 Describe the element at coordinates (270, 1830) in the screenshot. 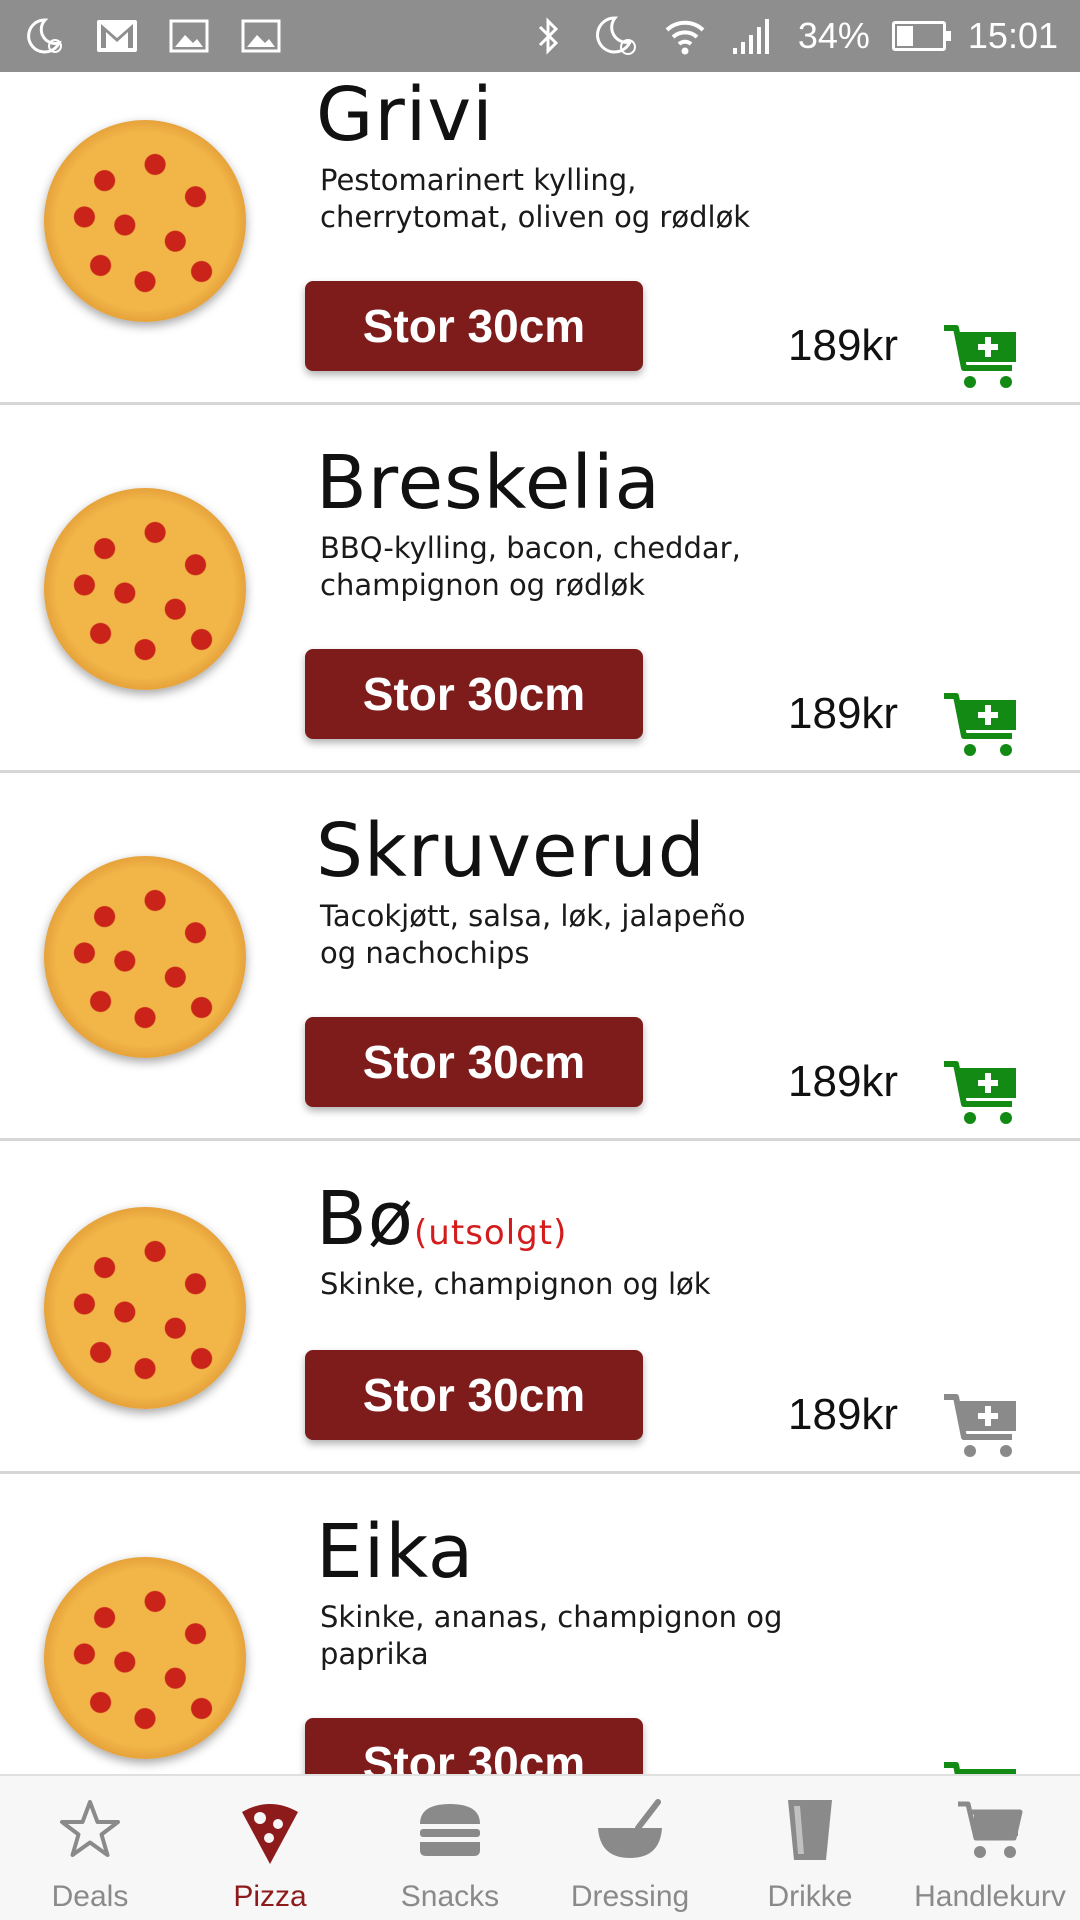

I see `pizza-icon` at that location.